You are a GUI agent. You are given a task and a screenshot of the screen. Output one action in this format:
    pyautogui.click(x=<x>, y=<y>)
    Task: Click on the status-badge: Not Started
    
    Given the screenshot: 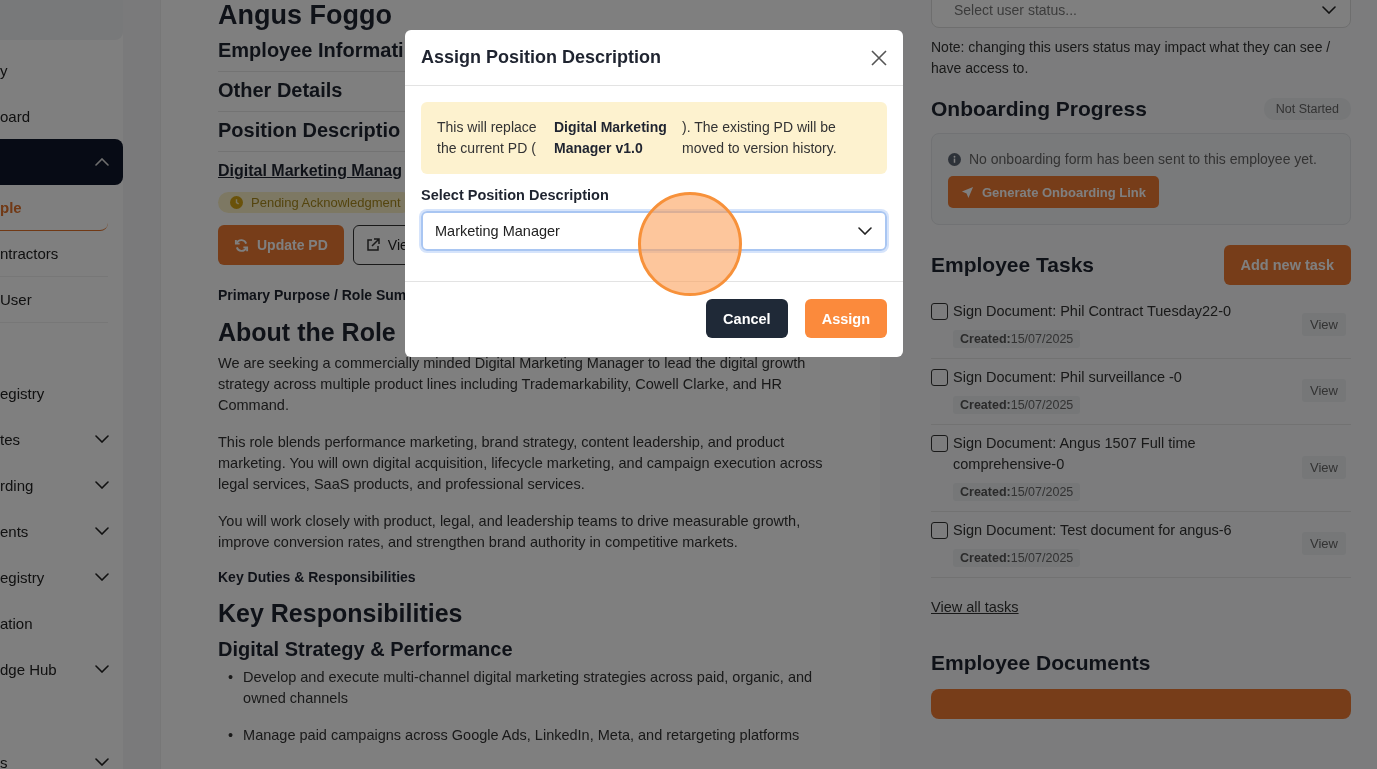 What is the action you would take?
    pyautogui.click(x=1307, y=109)
    